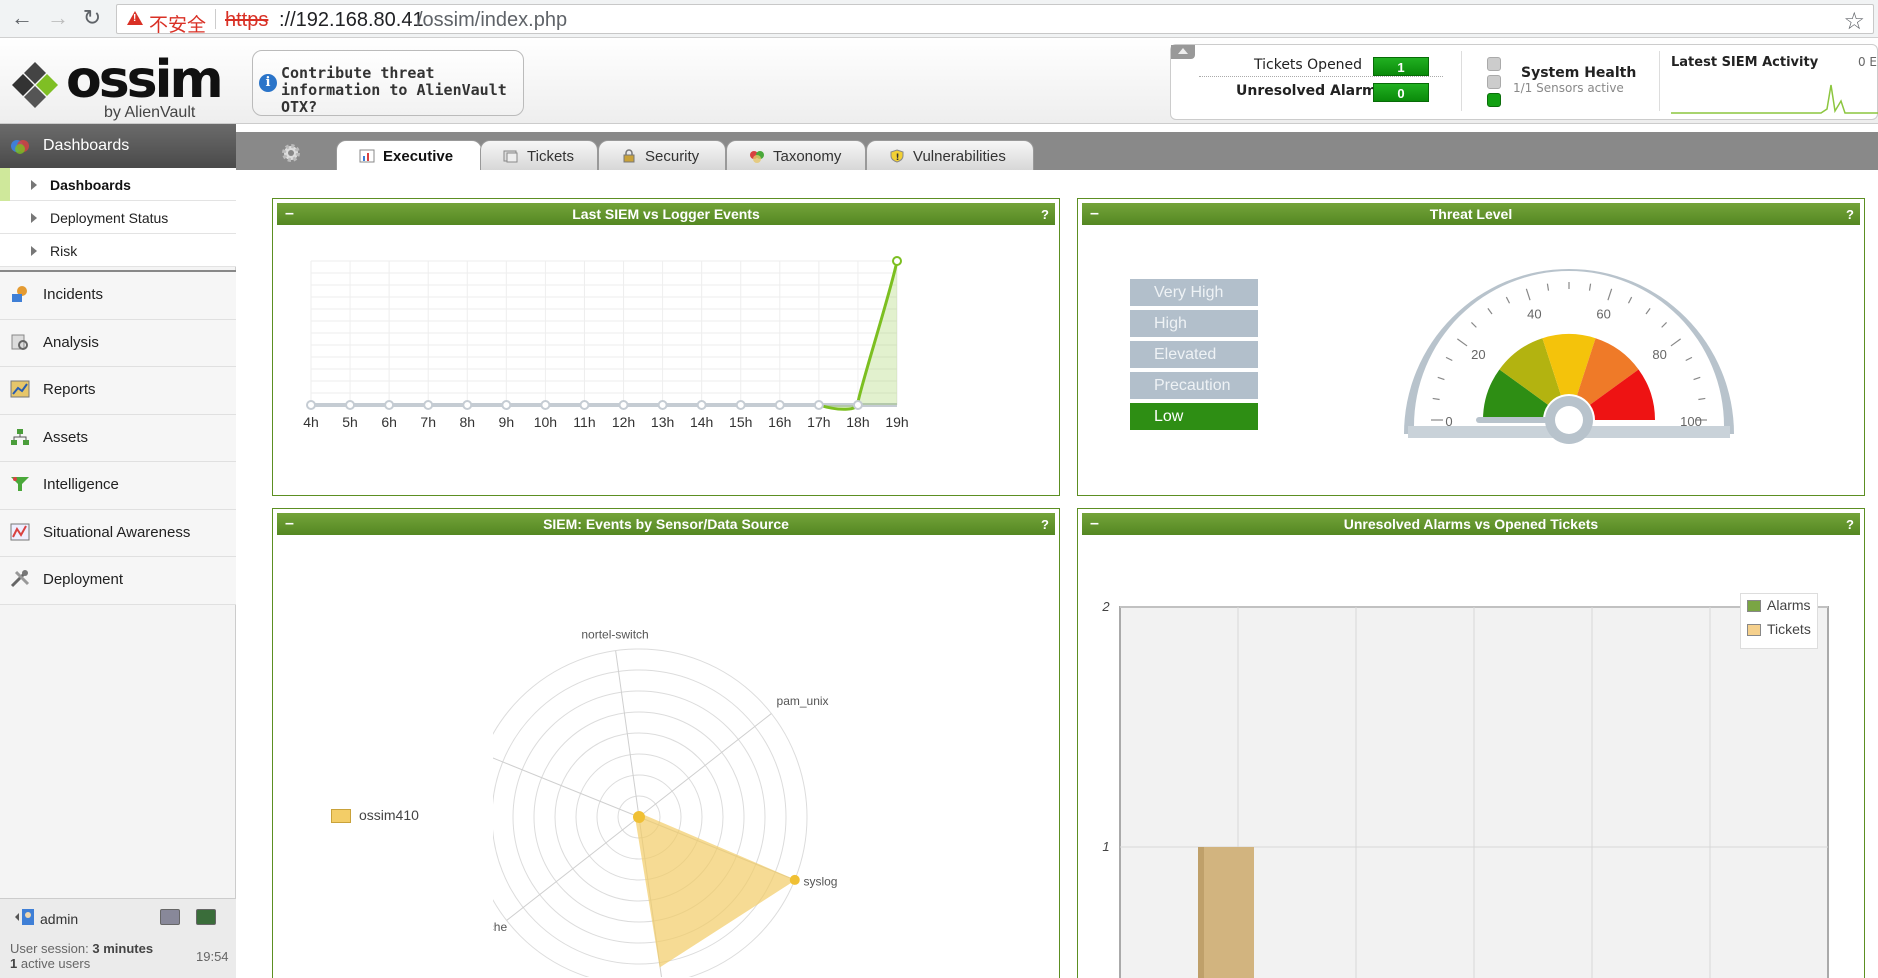 The image size is (1878, 978). I want to click on tickets-opened-badge: 1, so click(1401, 66).